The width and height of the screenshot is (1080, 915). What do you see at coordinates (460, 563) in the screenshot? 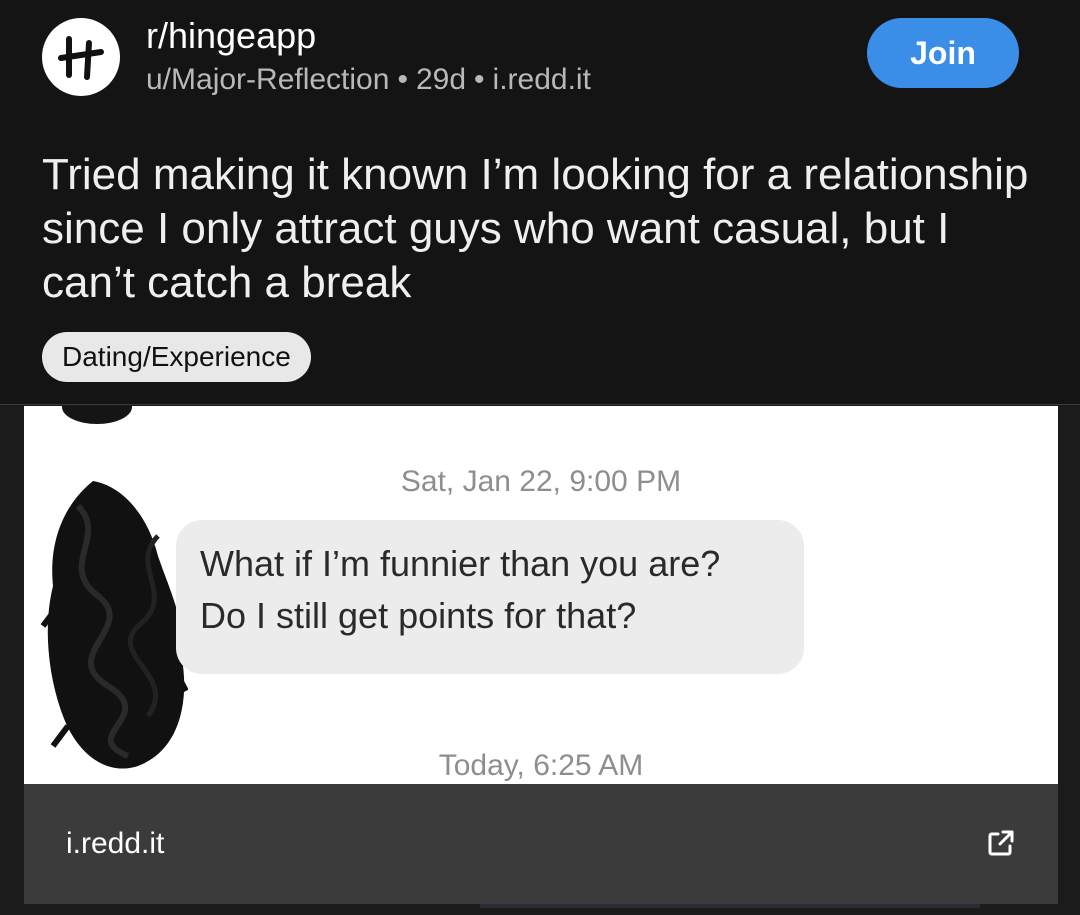
I see `message-text-line: What if I’m funnier than you are?` at bounding box center [460, 563].